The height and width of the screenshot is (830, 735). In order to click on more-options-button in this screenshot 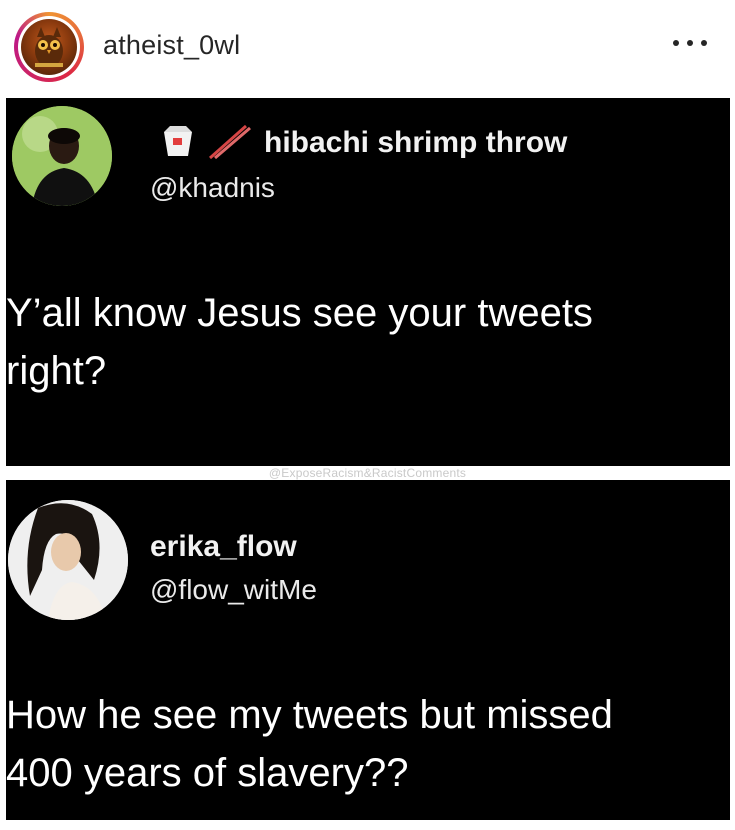, I will do `click(690, 43)`.